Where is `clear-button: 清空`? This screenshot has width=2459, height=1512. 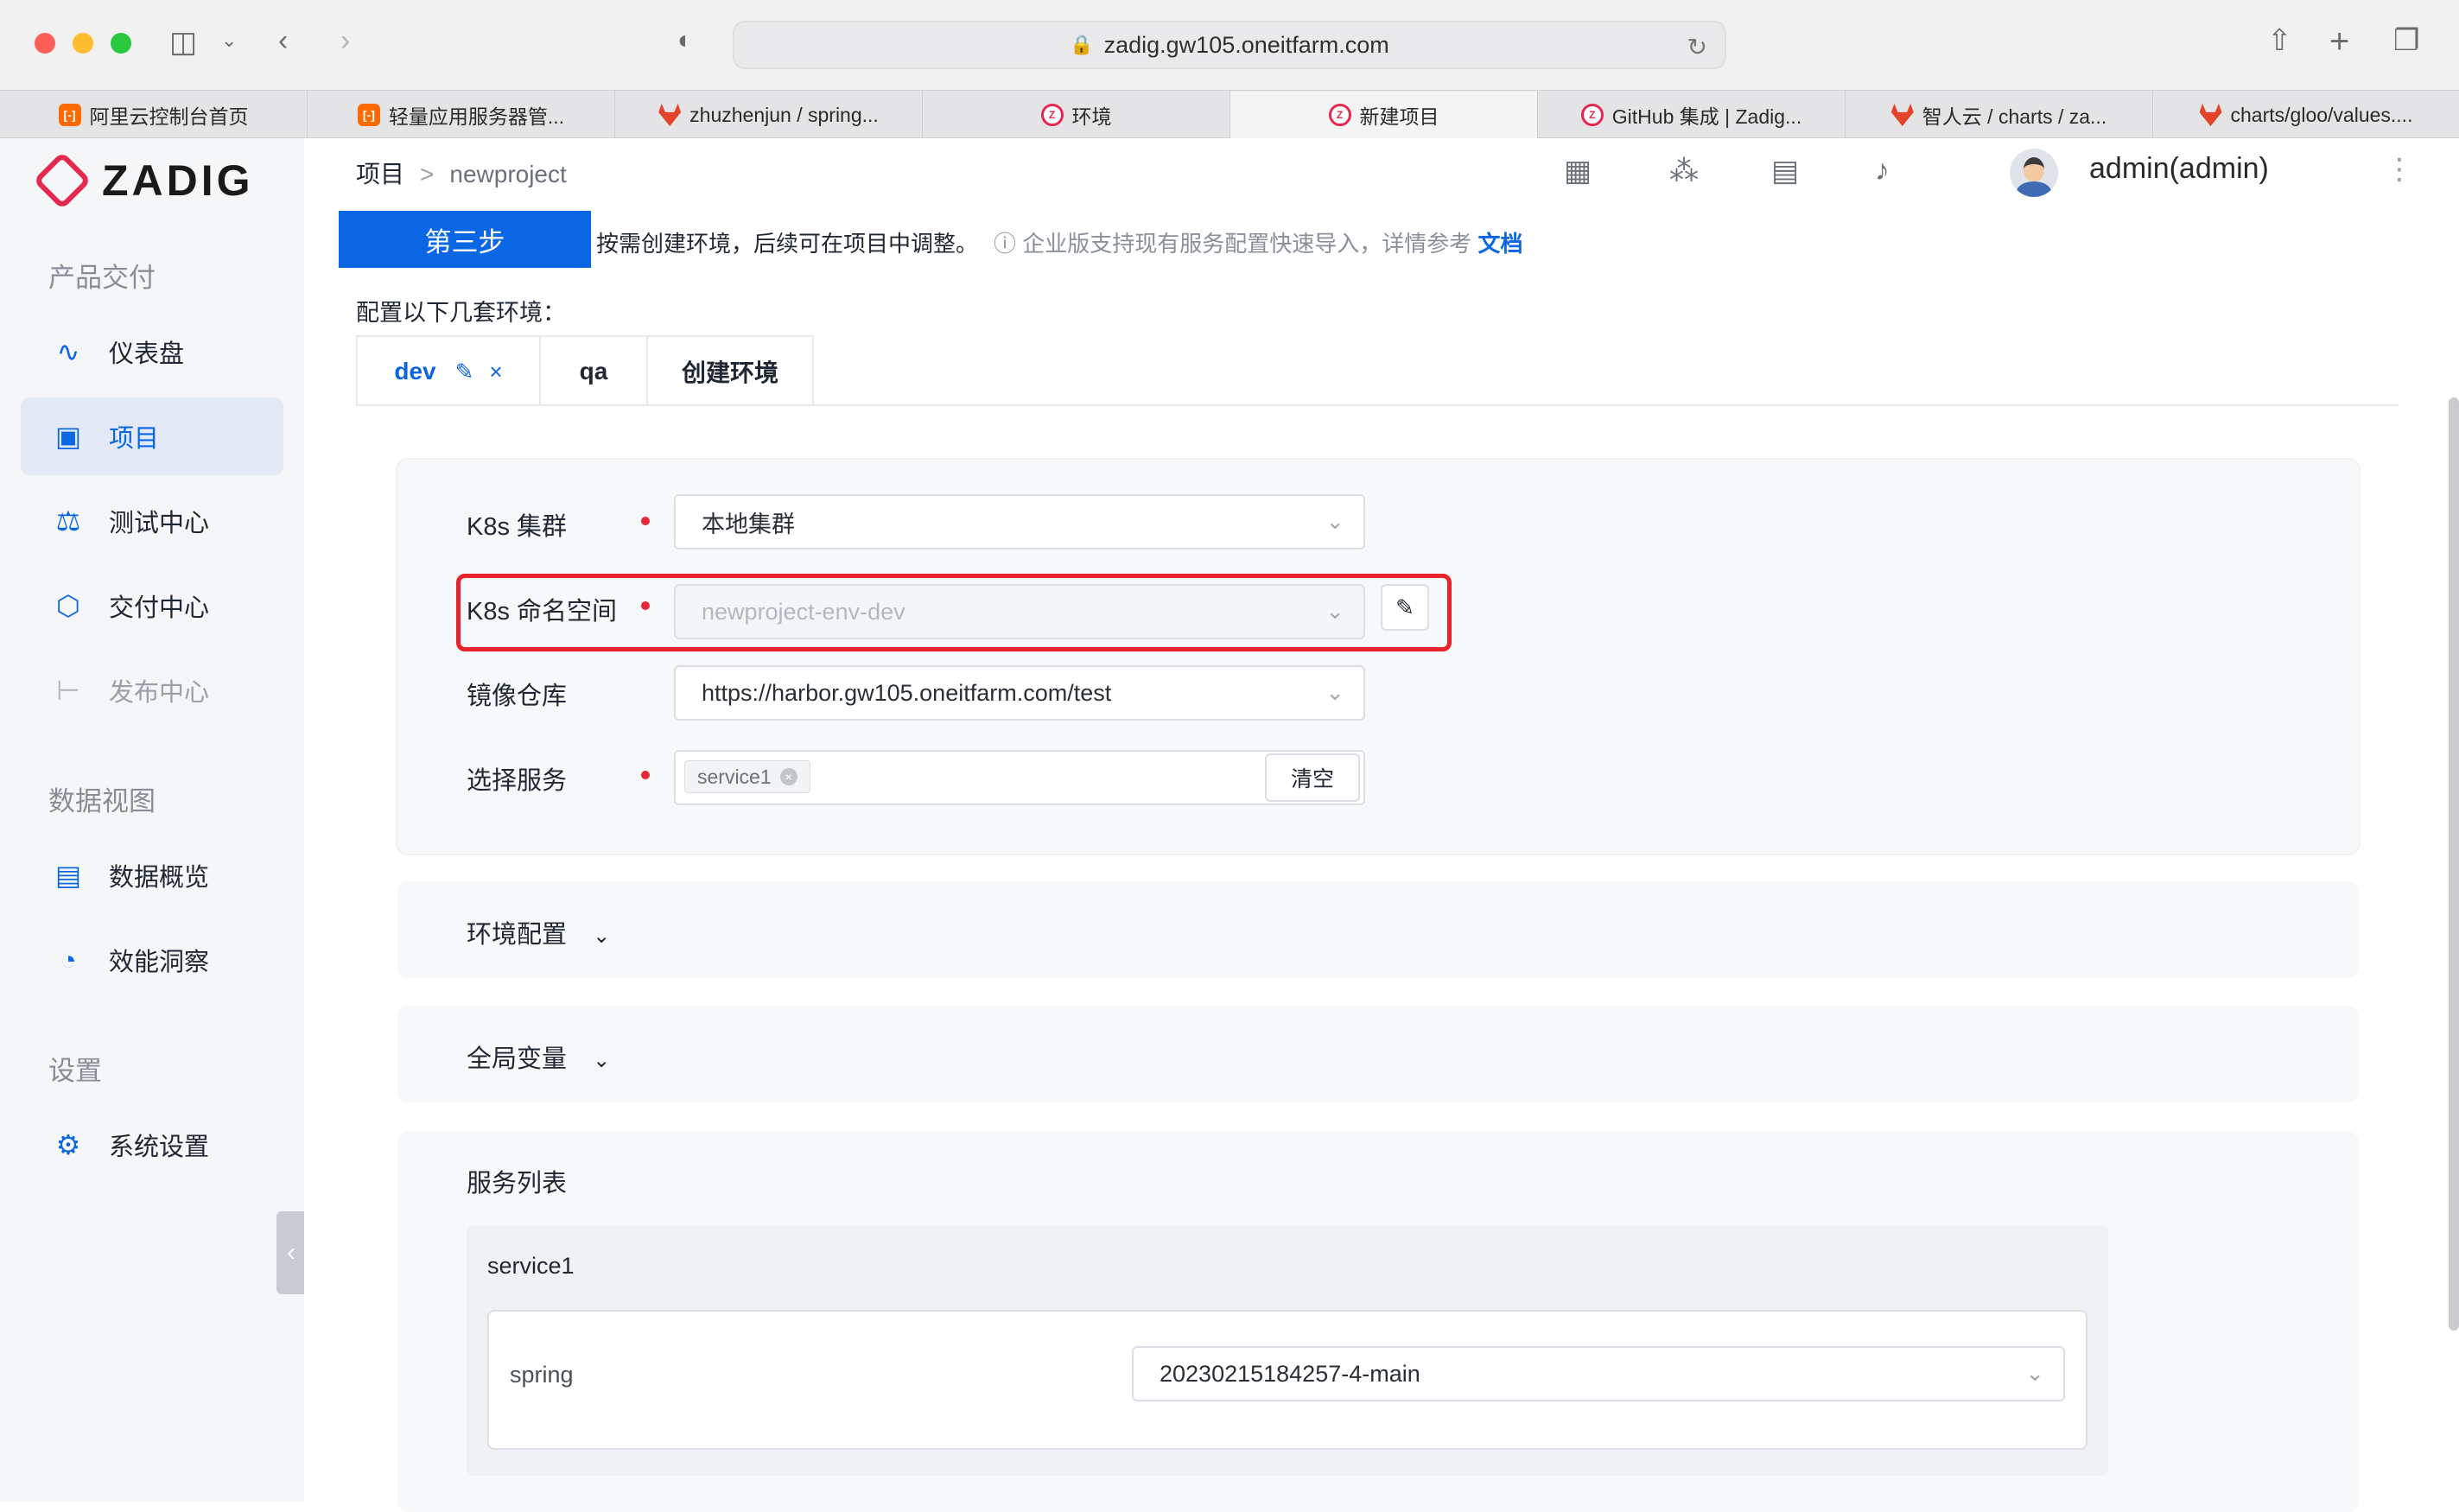 clear-button: 清空 is located at coordinates (1312, 777).